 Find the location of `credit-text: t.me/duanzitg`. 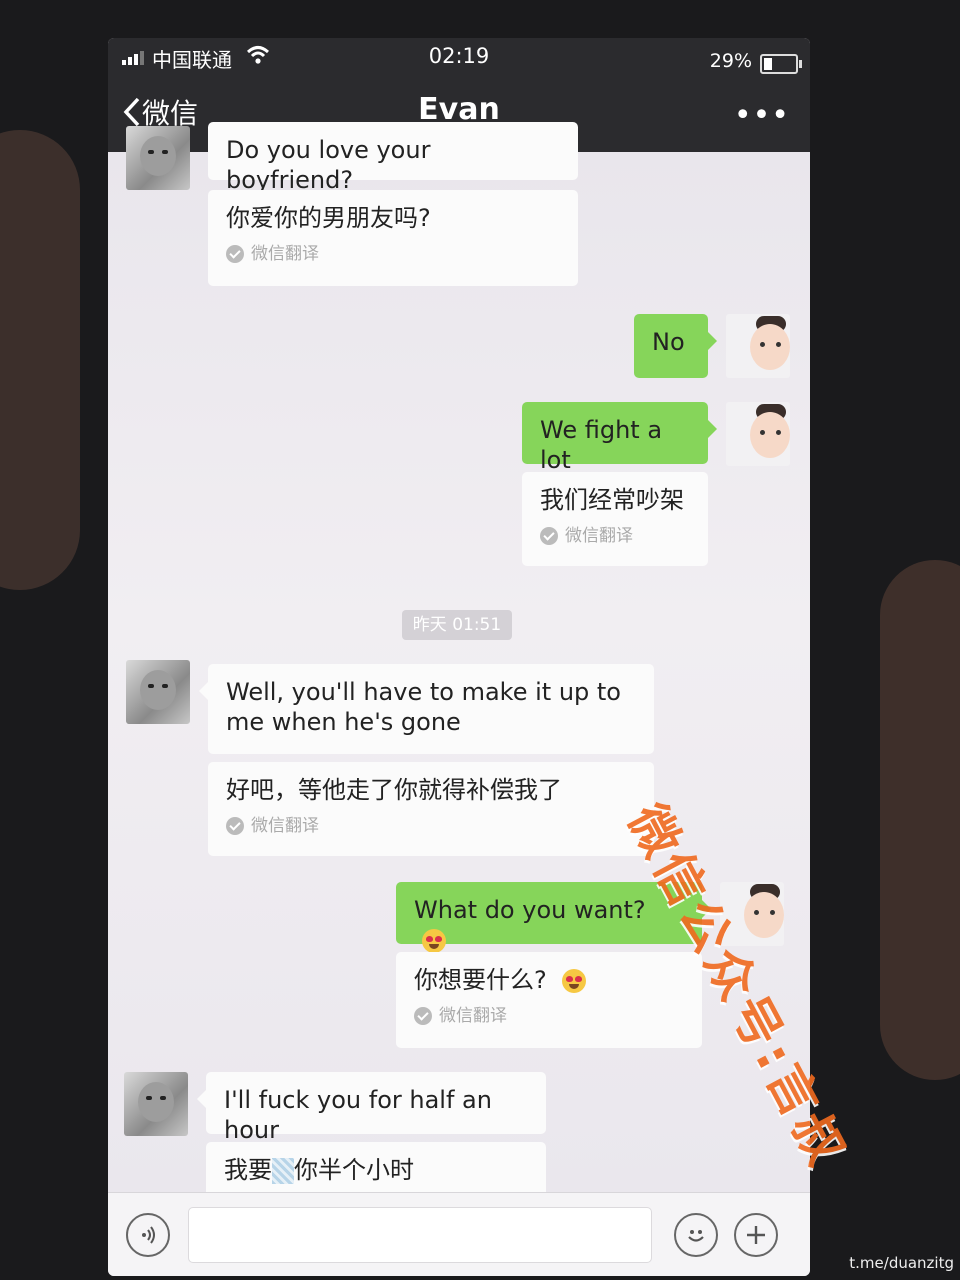

credit-text: t.me/duanzitg is located at coordinates (901, 1263).